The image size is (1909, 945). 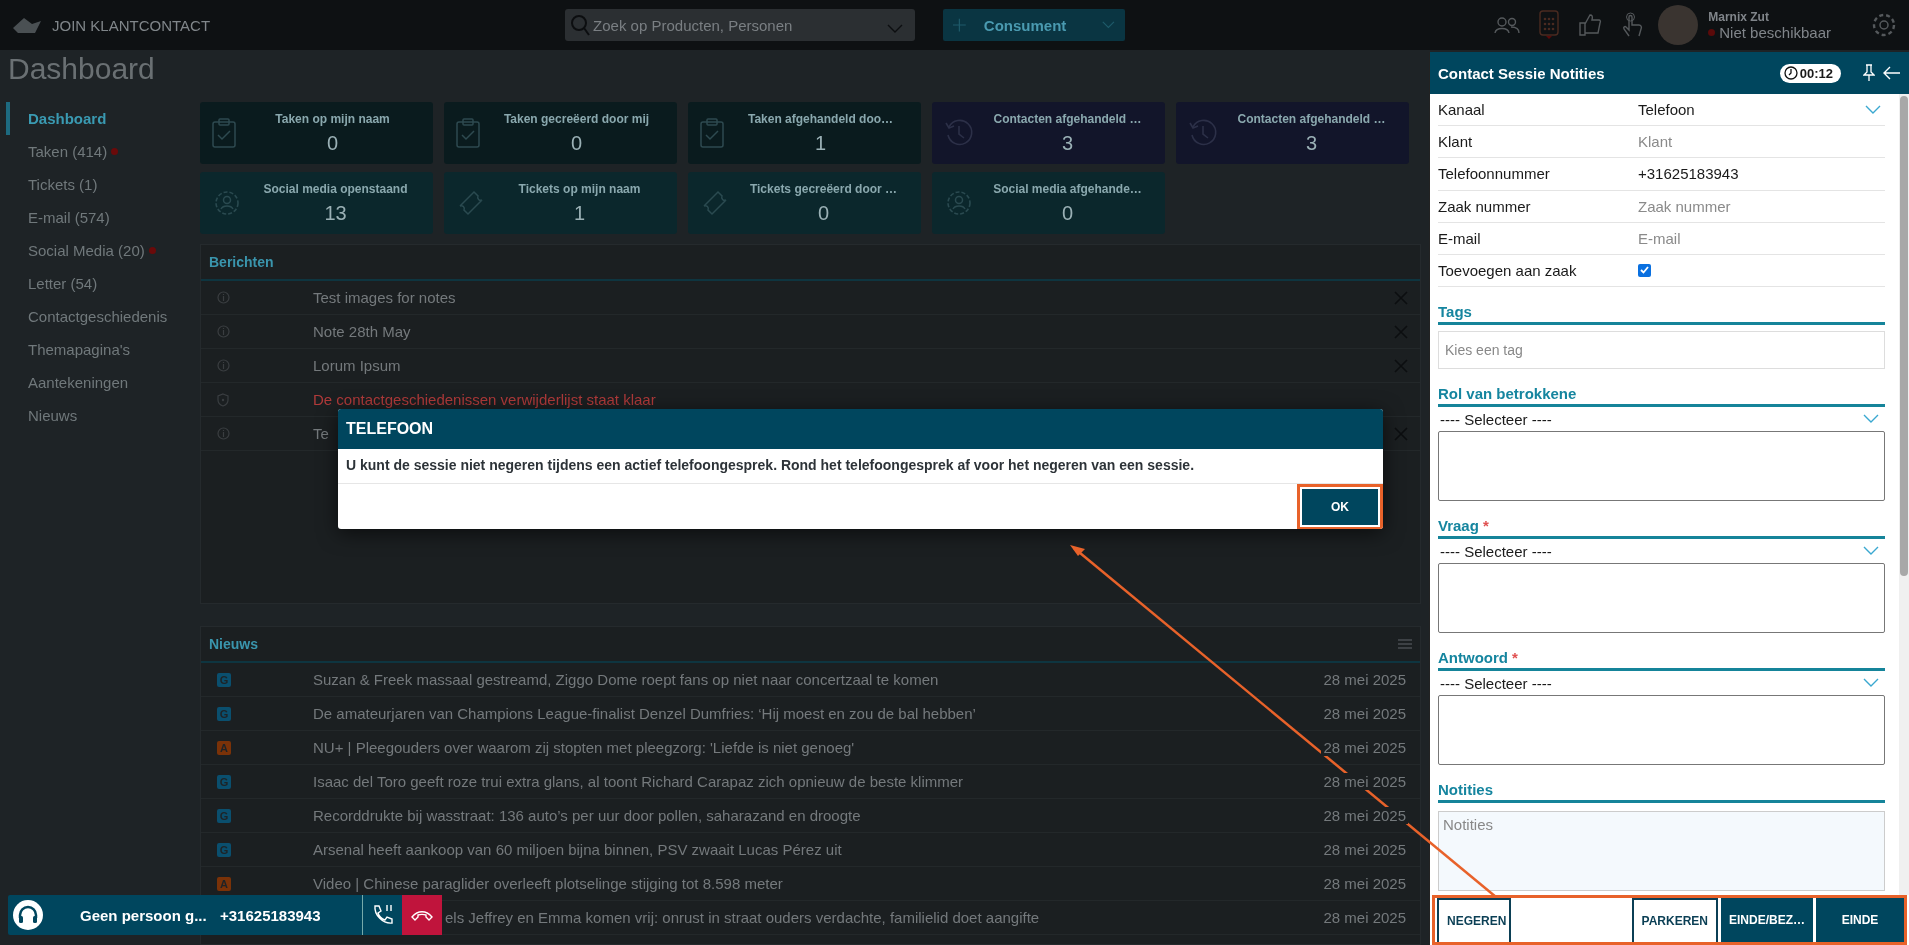 What do you see at coordinates (1661, 851) in the screenshot?
I see `notes-field: Notities` at bounding box center [1661, 851].